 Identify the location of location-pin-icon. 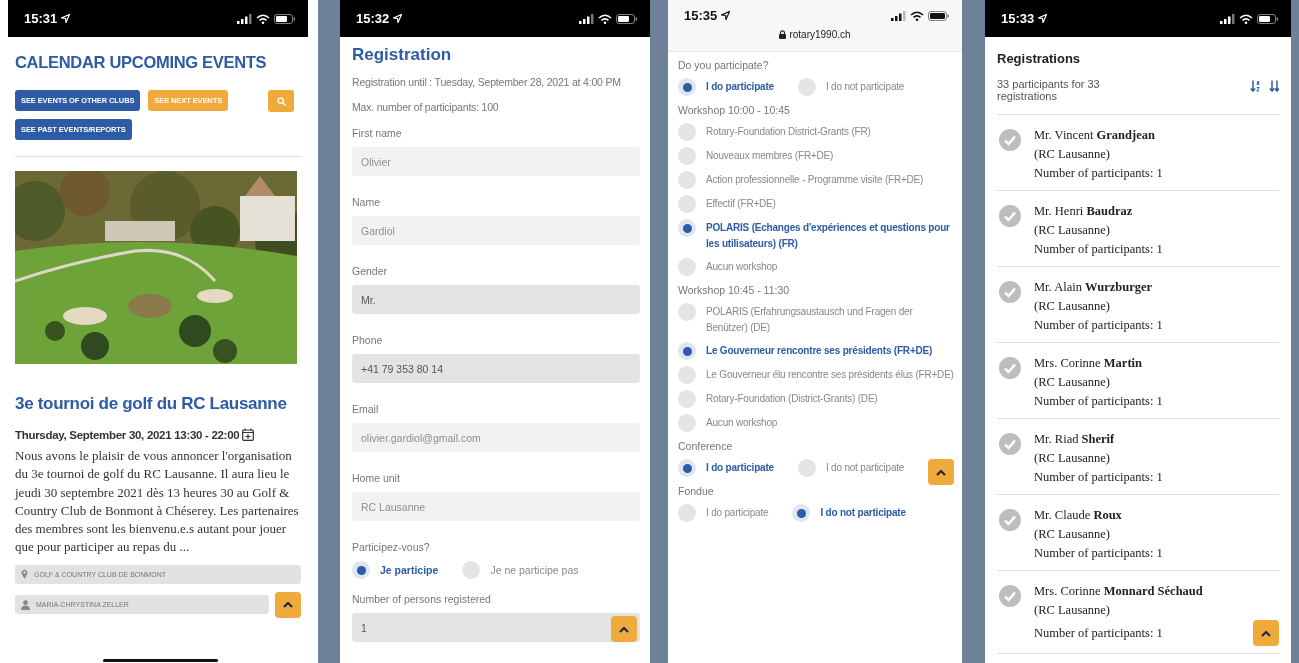
(24, 574).